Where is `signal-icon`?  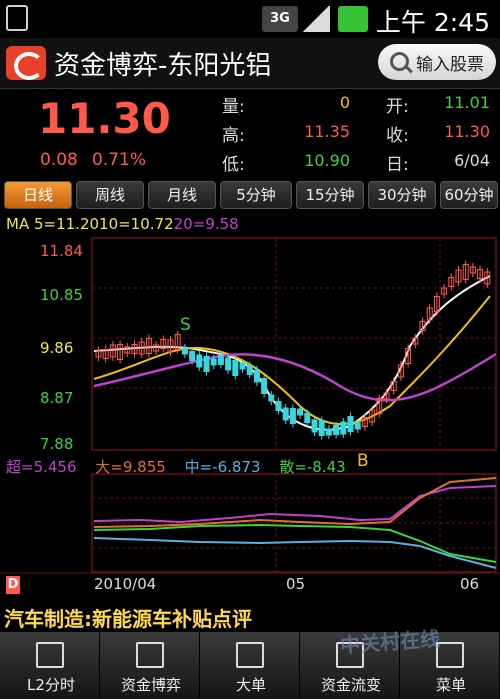
signal-icon is located at coordinates (316, 19).